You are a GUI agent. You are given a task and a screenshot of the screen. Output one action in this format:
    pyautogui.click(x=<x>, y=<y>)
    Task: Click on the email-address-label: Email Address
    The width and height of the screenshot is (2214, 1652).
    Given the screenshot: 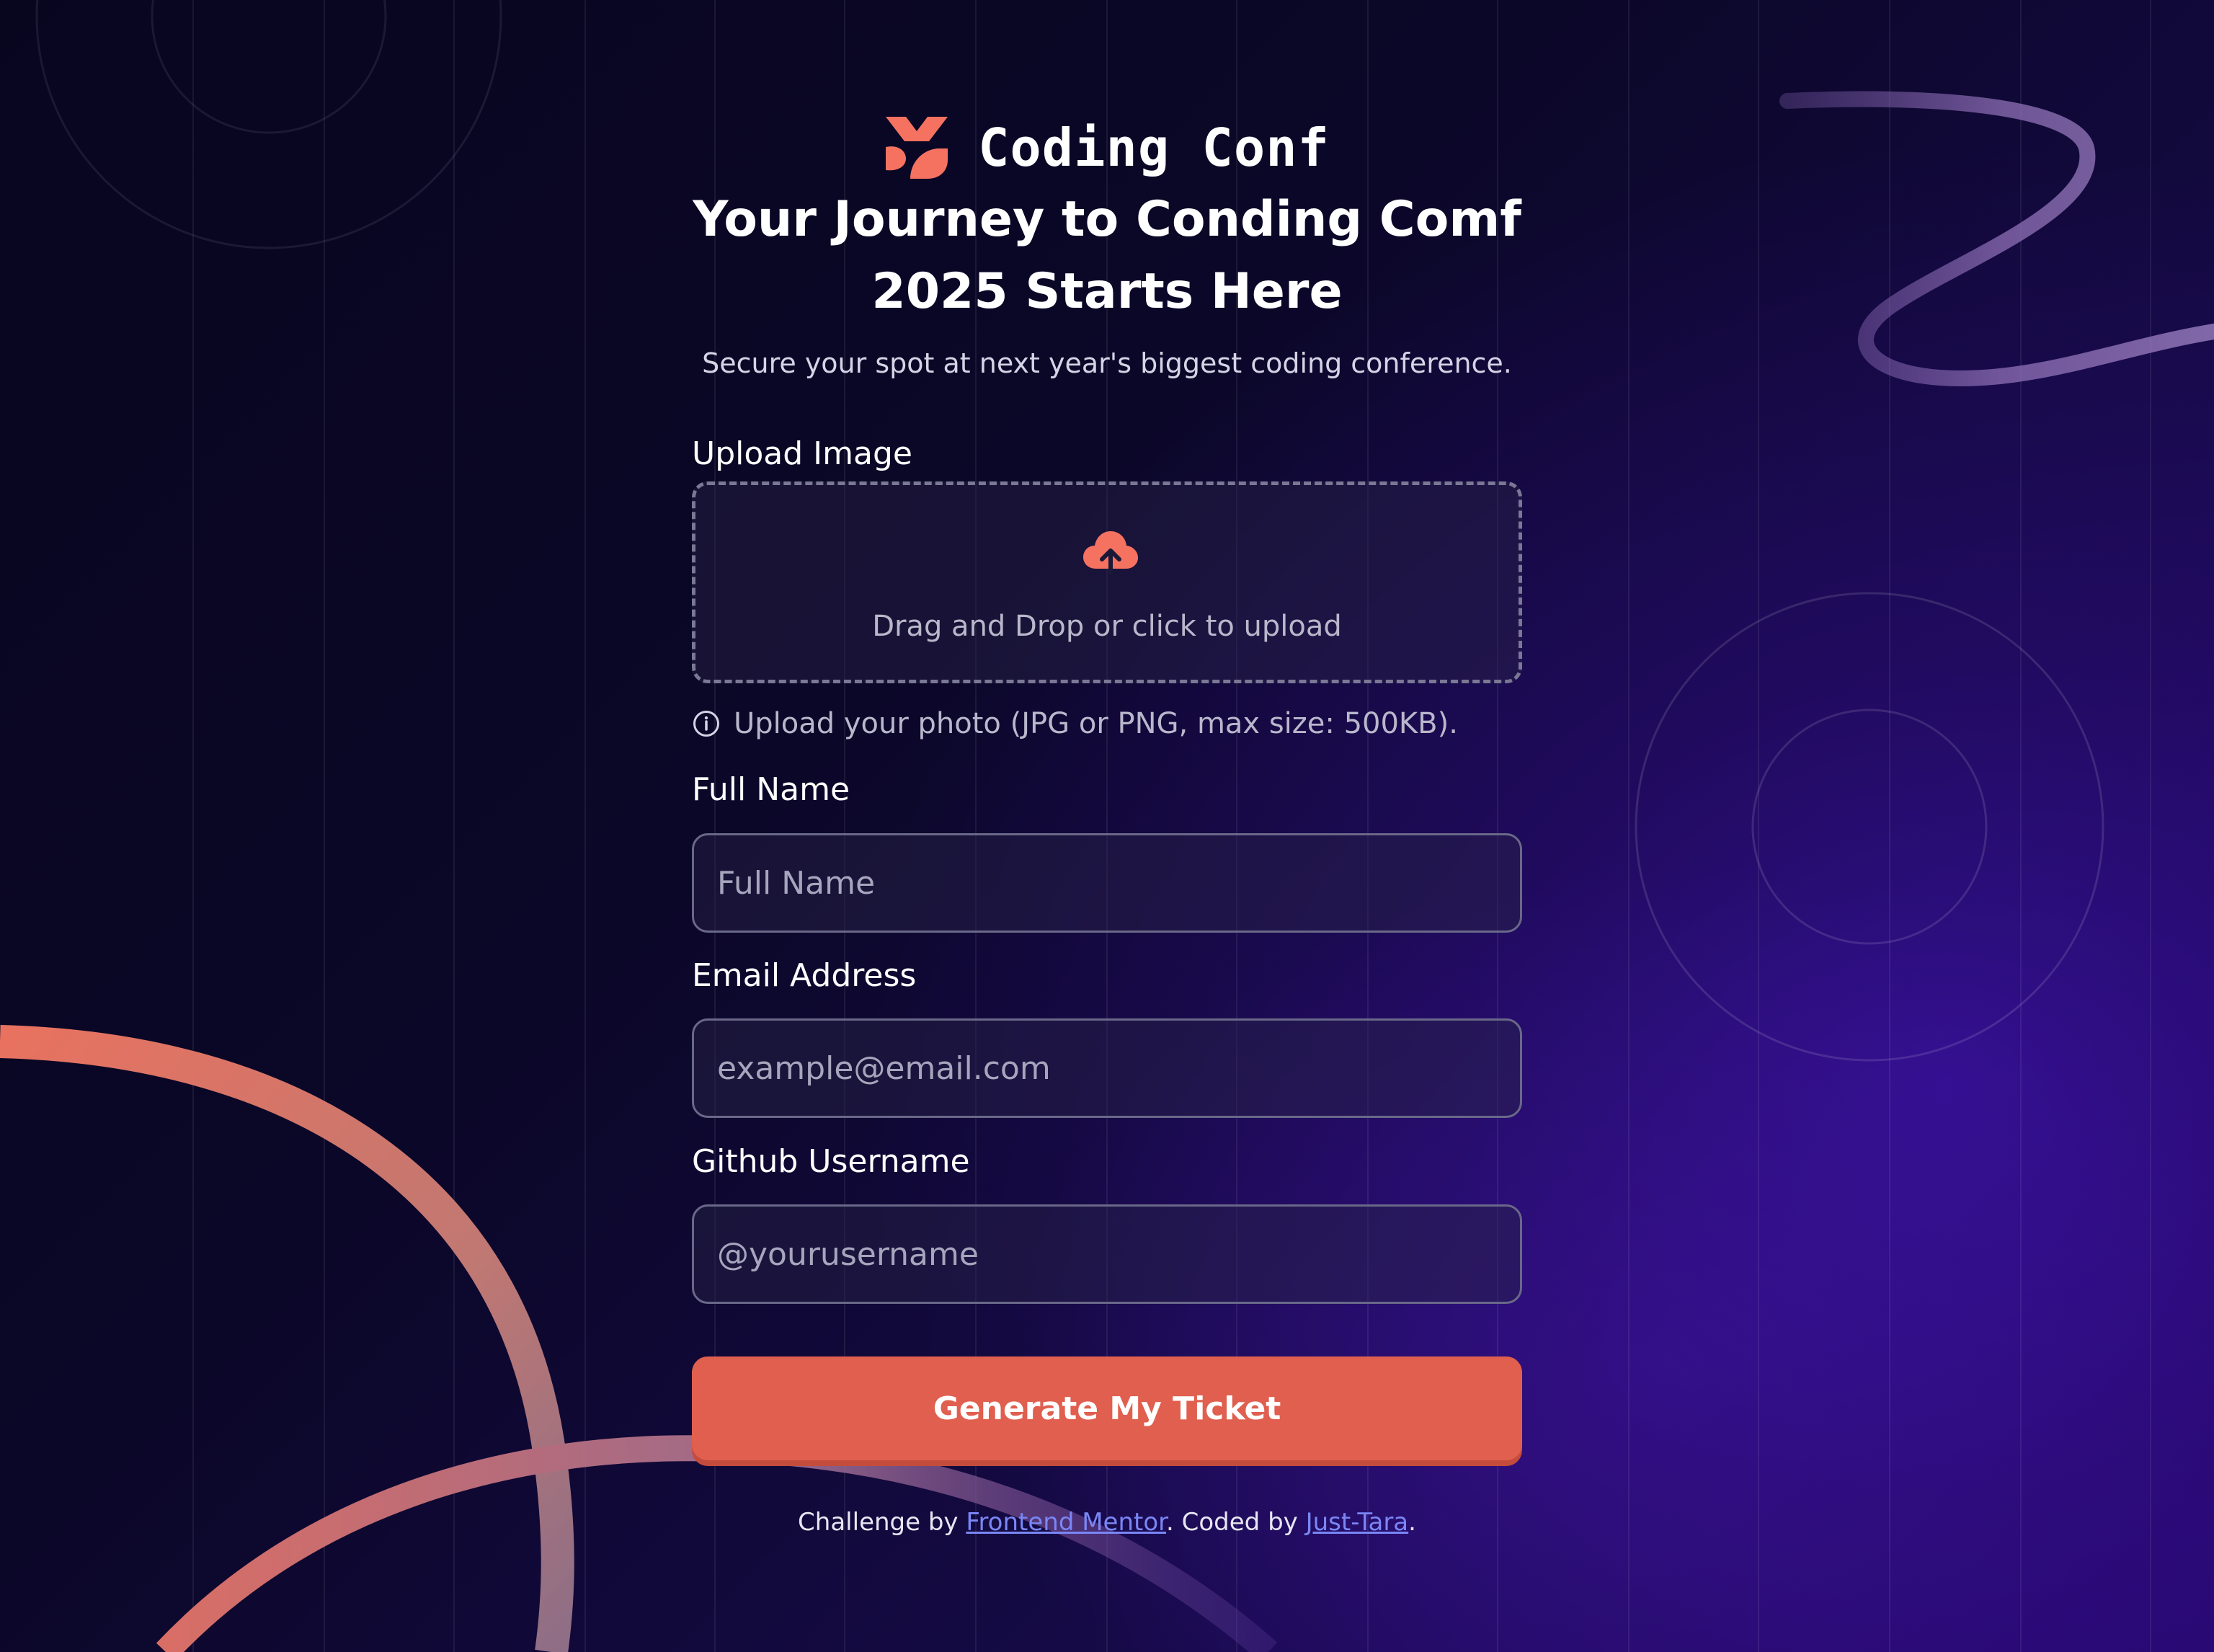 What is the action you would take?
    pyautogui.click(x=804, y=976)
    